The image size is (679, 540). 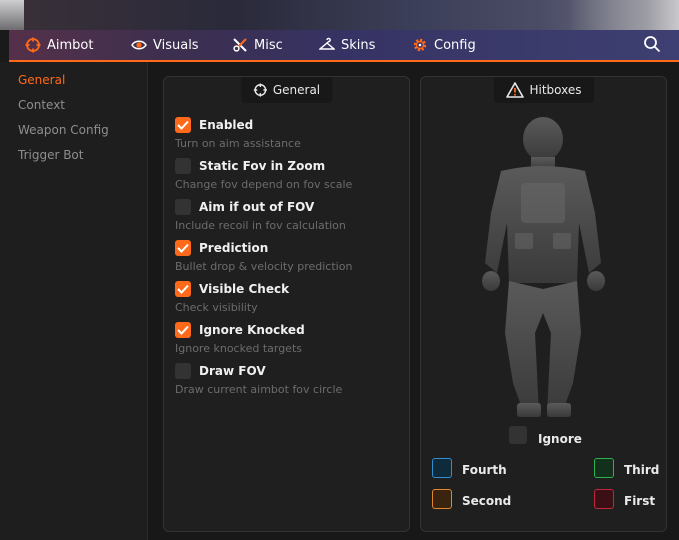 I want to click on sidebar-item-weapon-config: Weapon Config, so click(x=63, y=130).